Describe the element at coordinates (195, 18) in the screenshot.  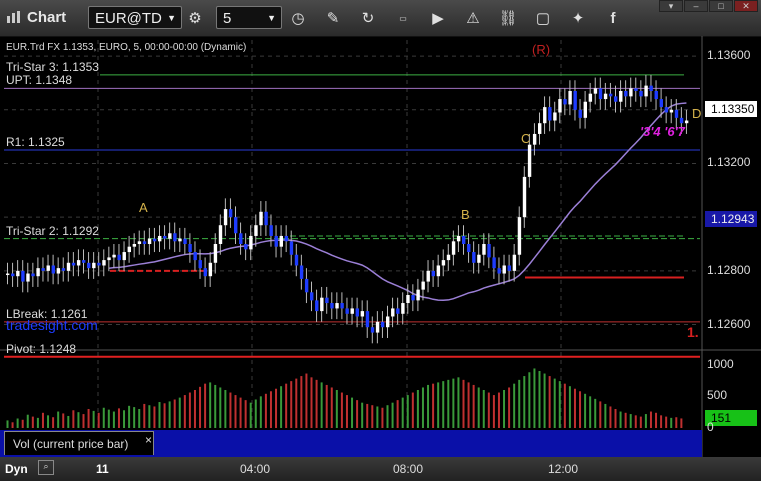
I see `settings-gear-icon: ⚙` at that location.